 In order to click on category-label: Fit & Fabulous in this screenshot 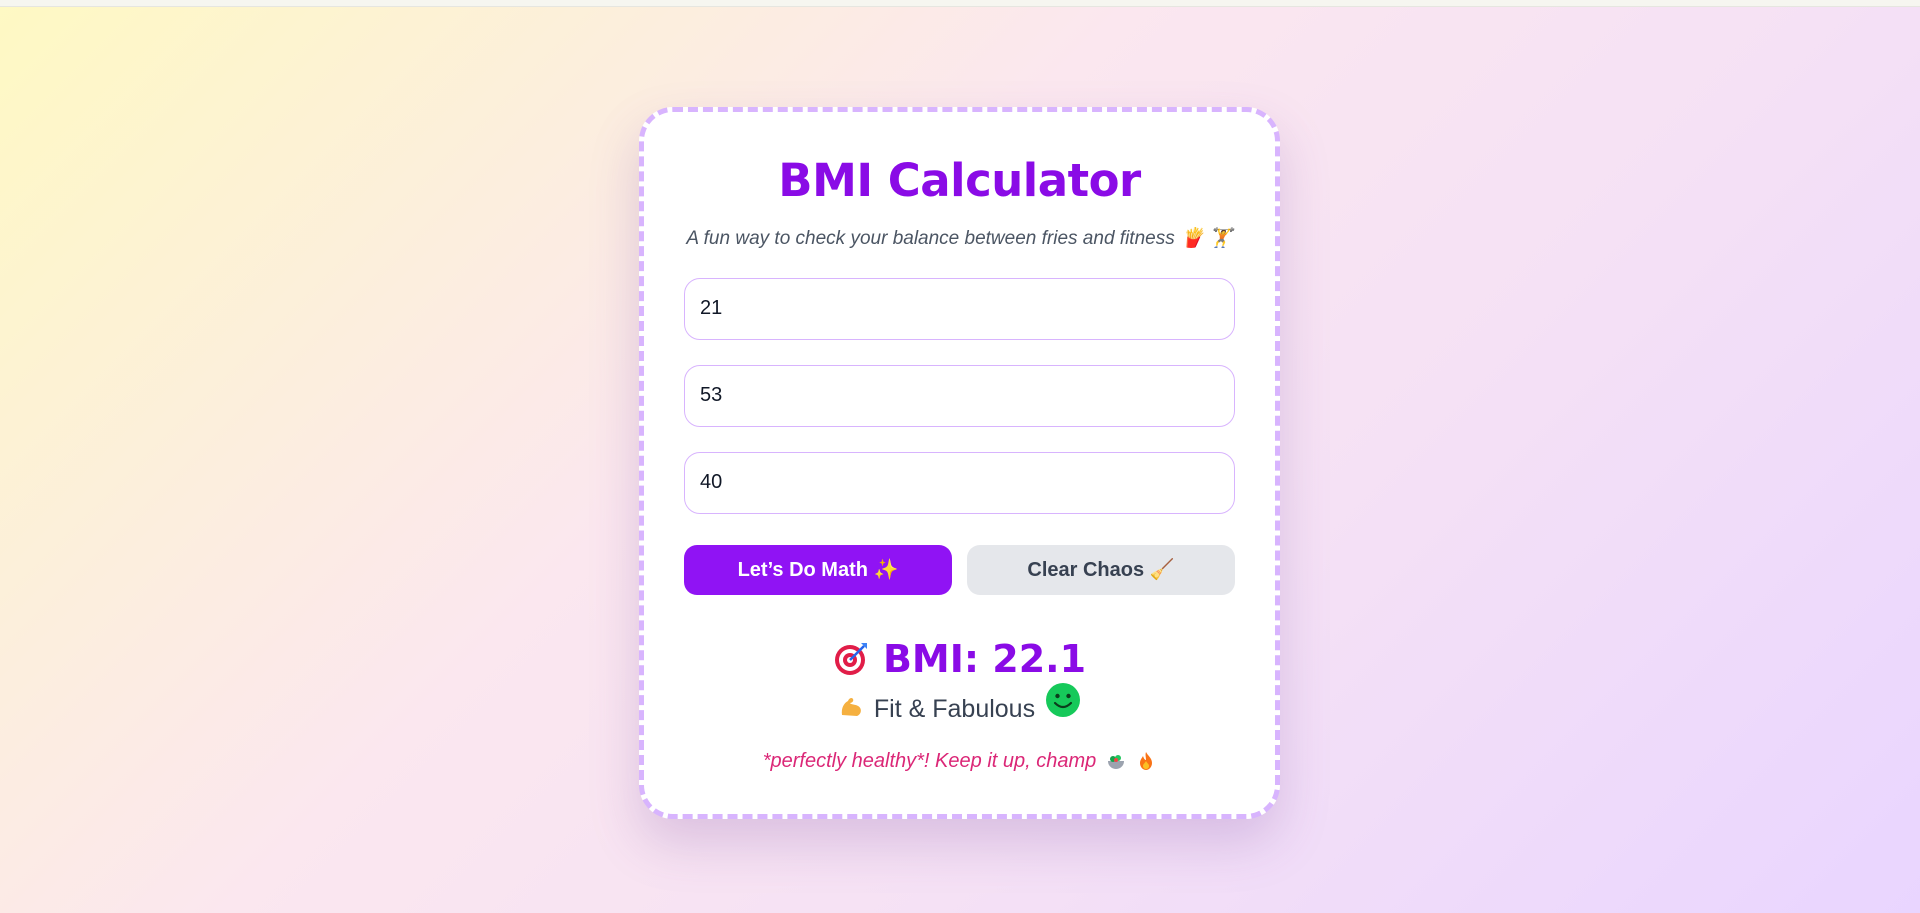, I will do `click(954, 709)`.